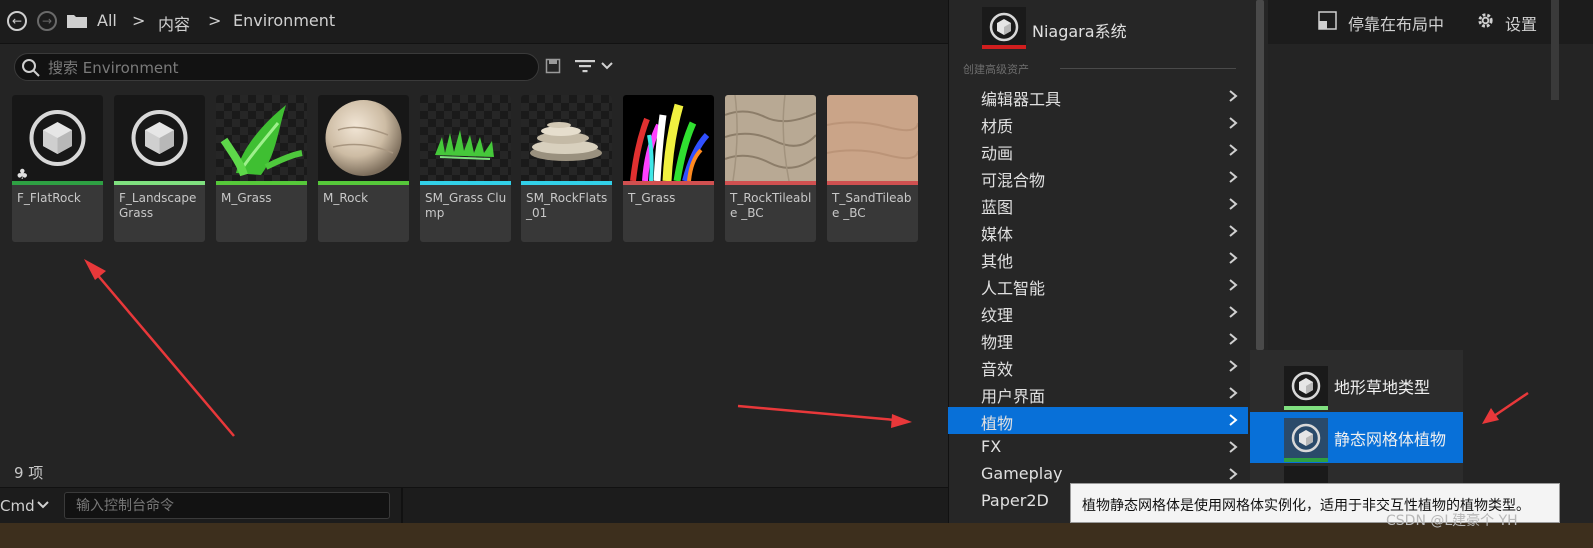  I want to click on menu-item-foliage: 植物, so click(1098, 420).